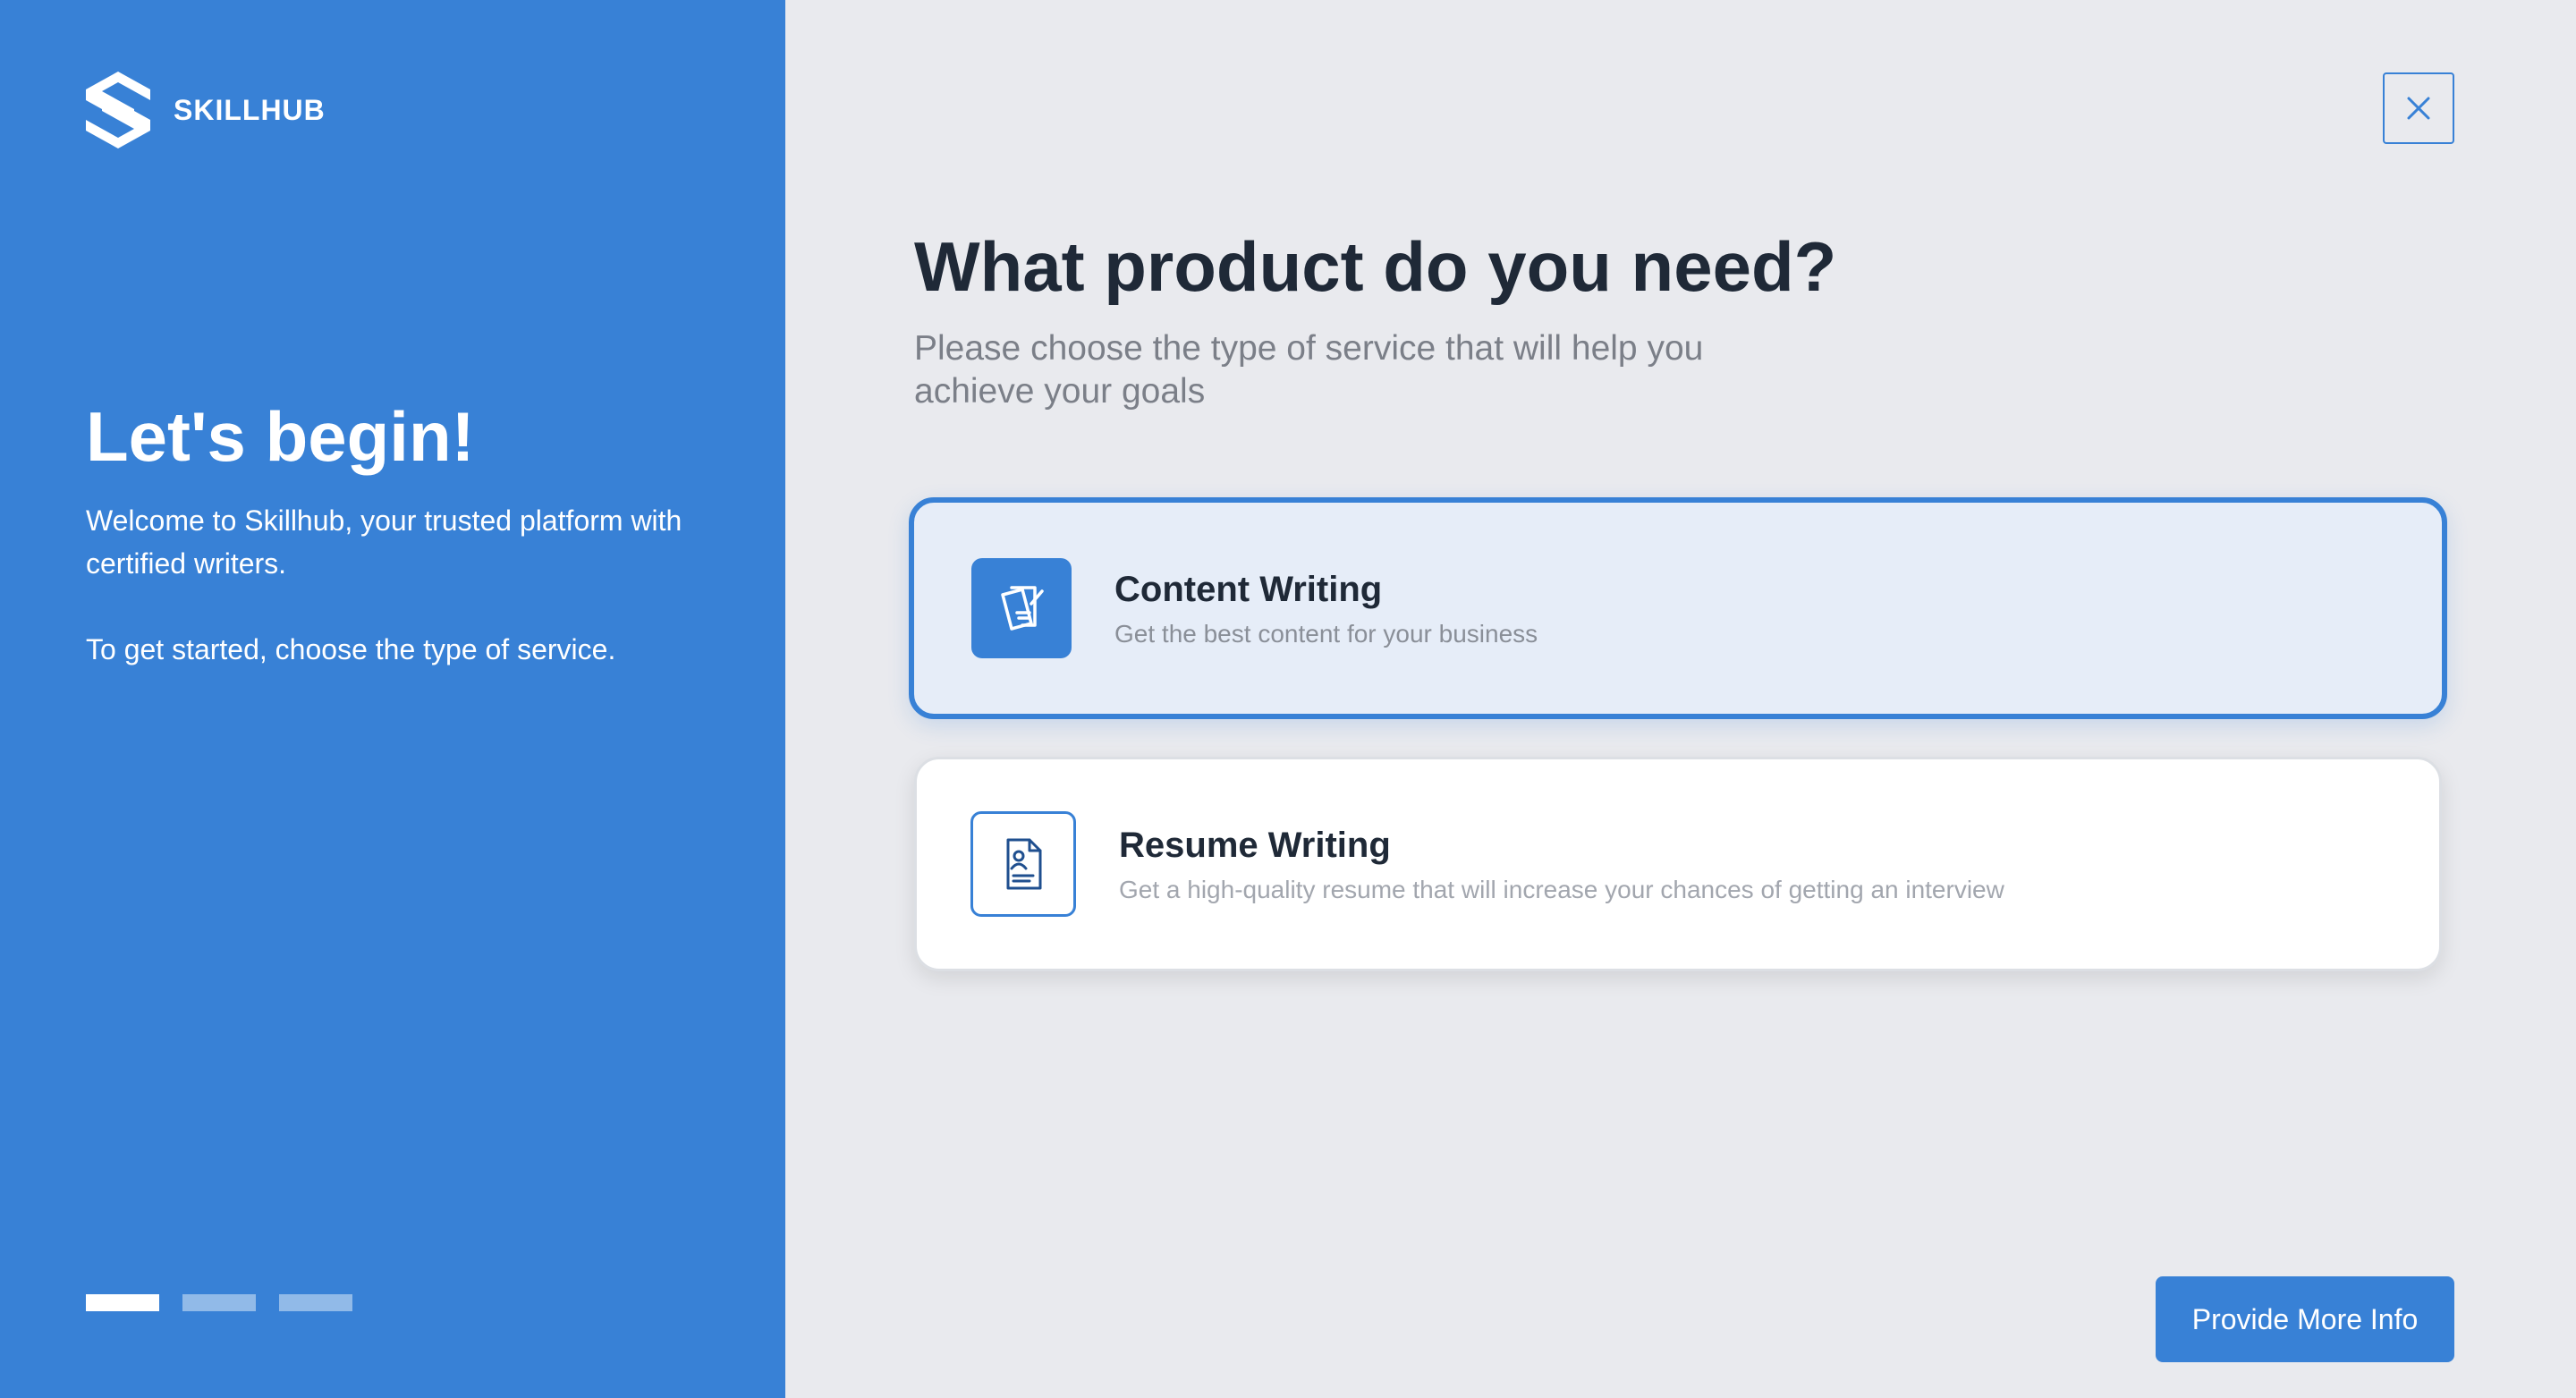 The image size is (2576, 1398). I want to click on documents-pen-icon, so click(1022, 608).